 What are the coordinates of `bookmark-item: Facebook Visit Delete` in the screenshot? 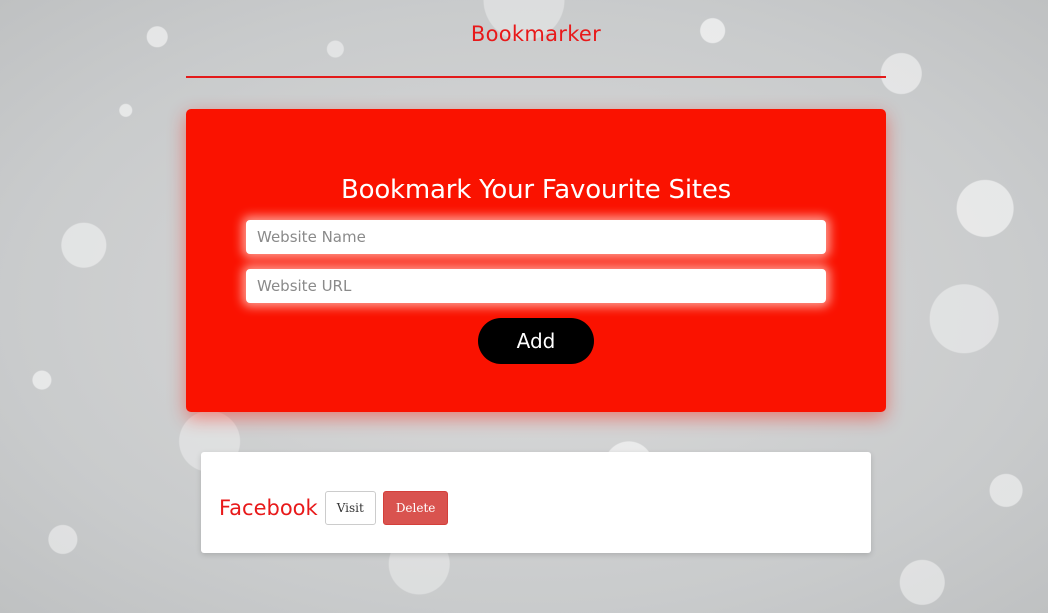 It's located at (334, 508).